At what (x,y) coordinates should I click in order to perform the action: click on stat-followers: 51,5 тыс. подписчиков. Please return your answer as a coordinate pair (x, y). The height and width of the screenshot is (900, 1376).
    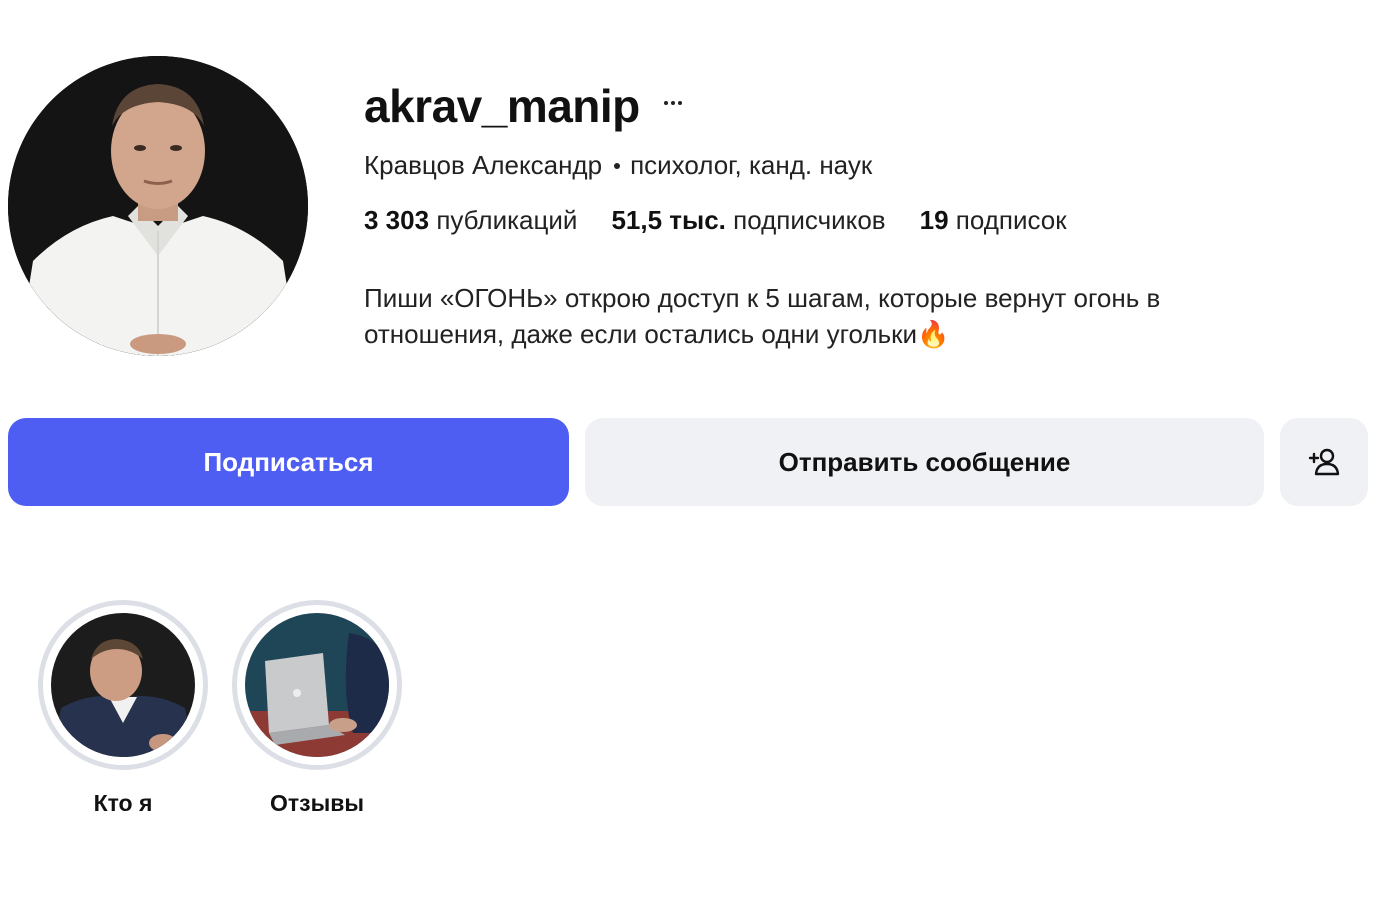
    Looking at the image, I should click on (748, 220).